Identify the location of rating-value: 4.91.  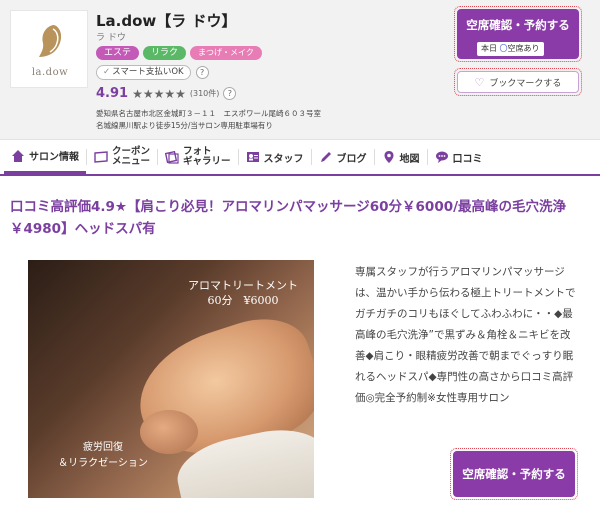
(112, 93).